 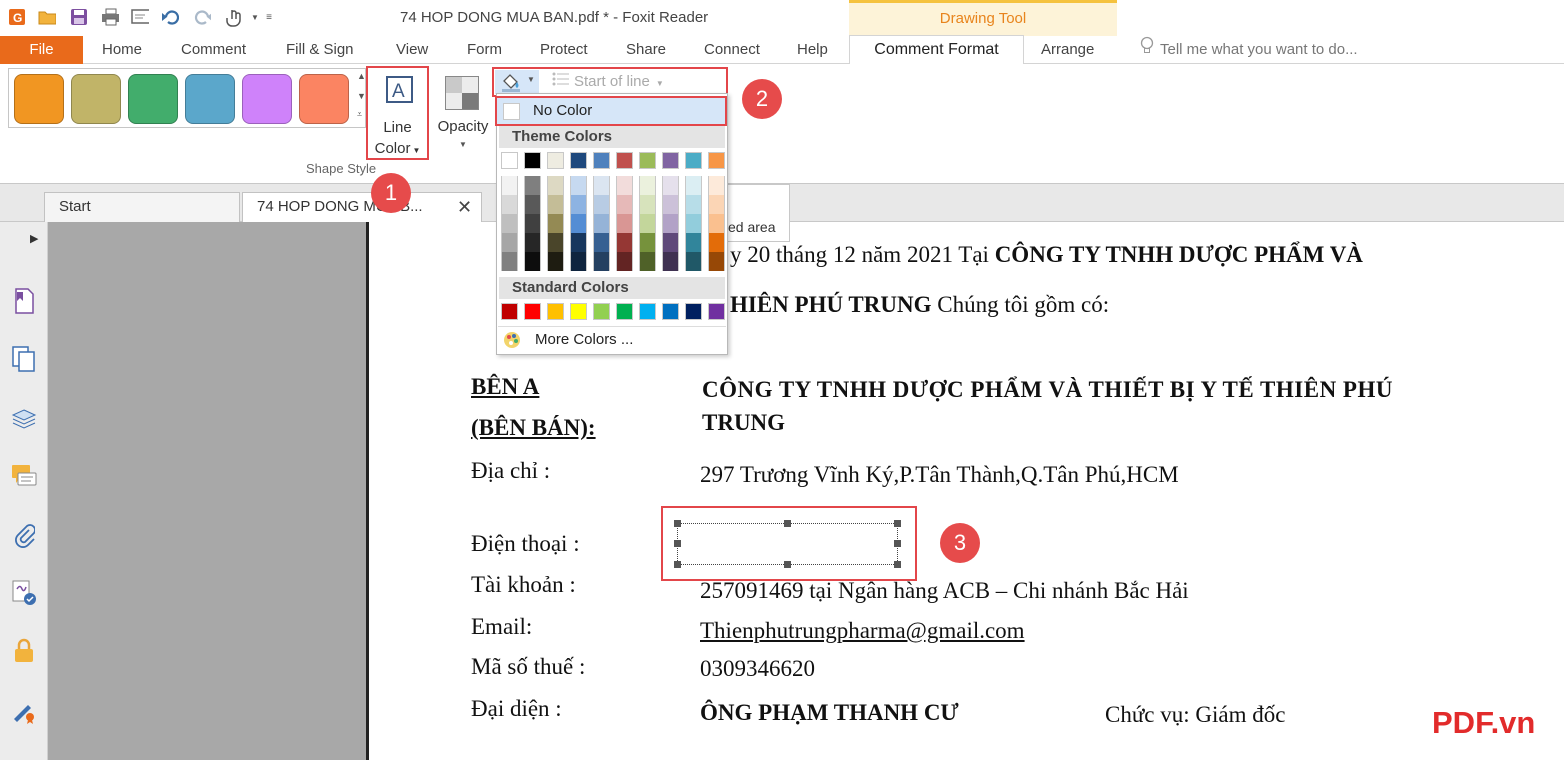 I want to click on save-icon, so click(x=79, y=17).